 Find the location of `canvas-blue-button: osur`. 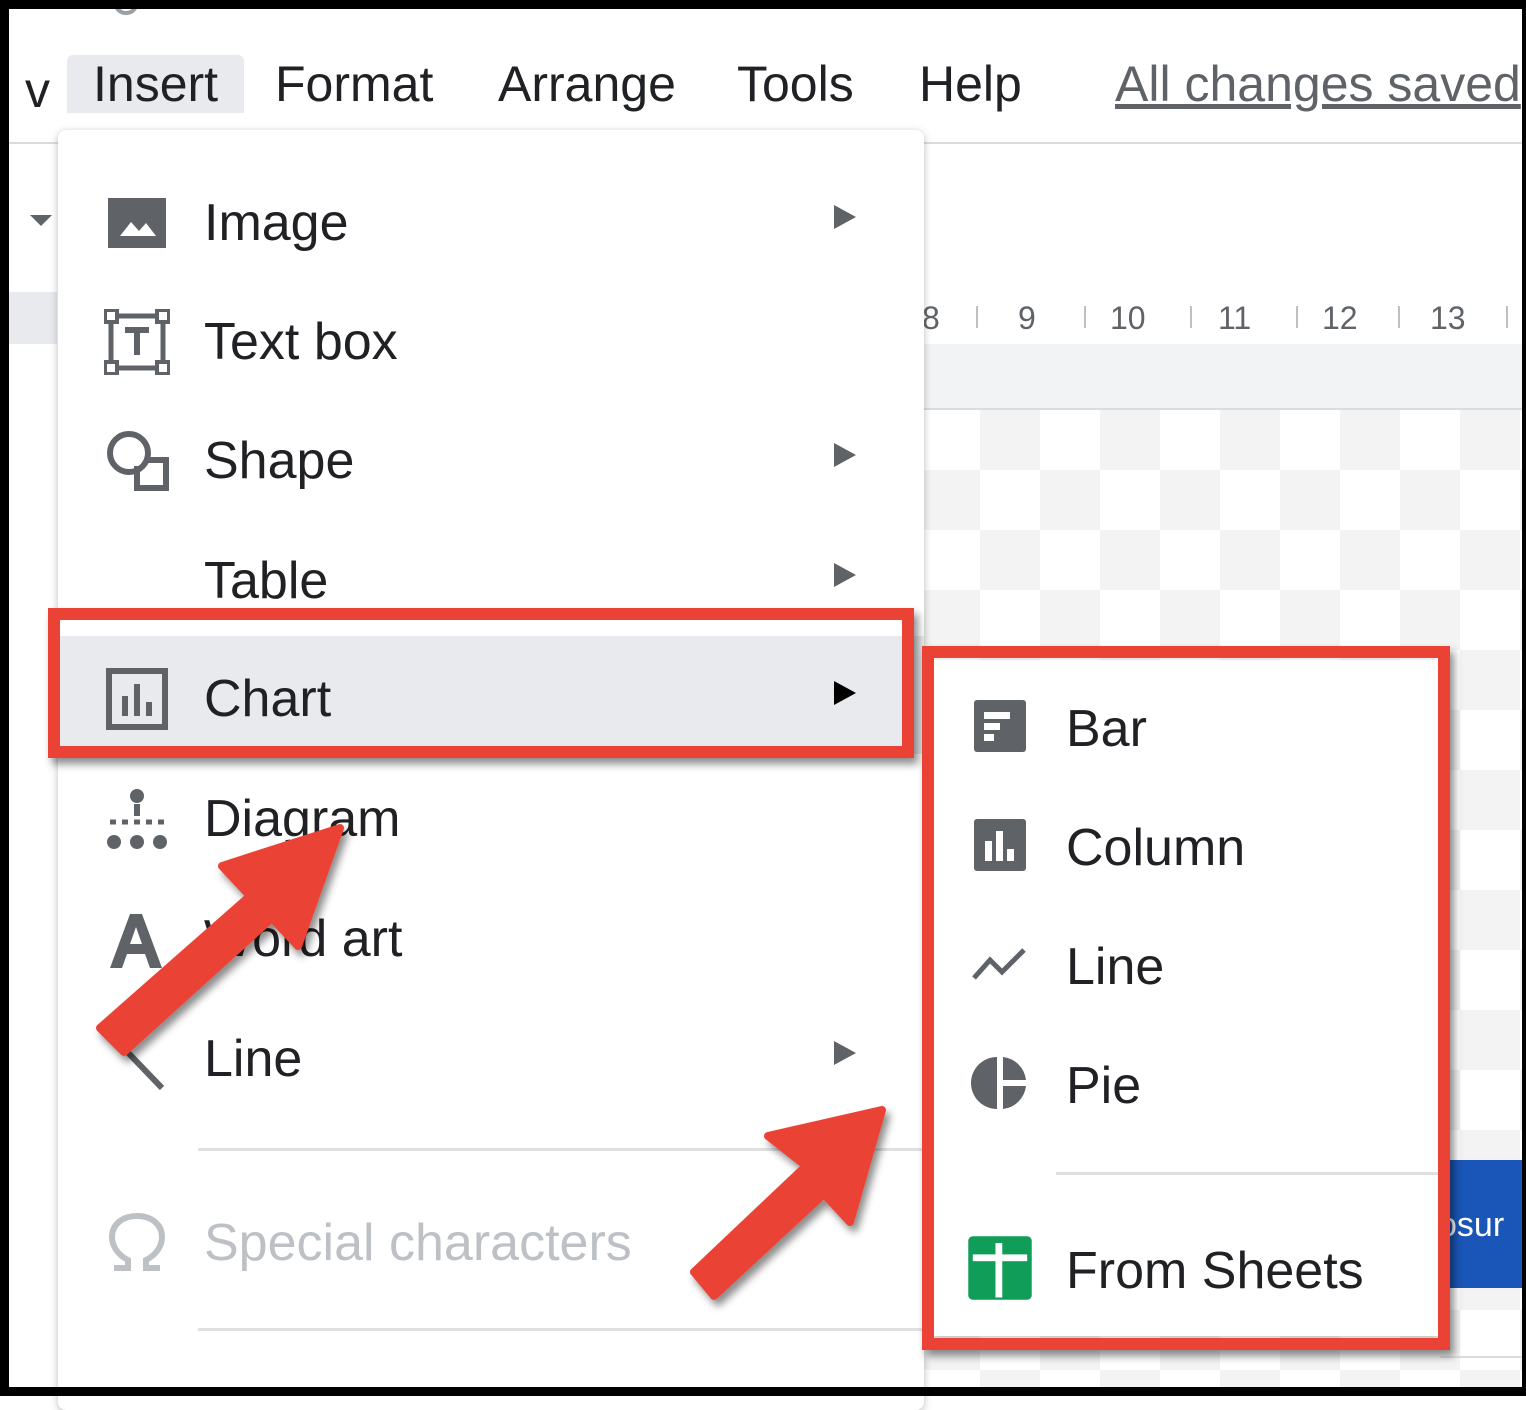

canvas-blue-button: osur is located at coordinates (1483, 1224).